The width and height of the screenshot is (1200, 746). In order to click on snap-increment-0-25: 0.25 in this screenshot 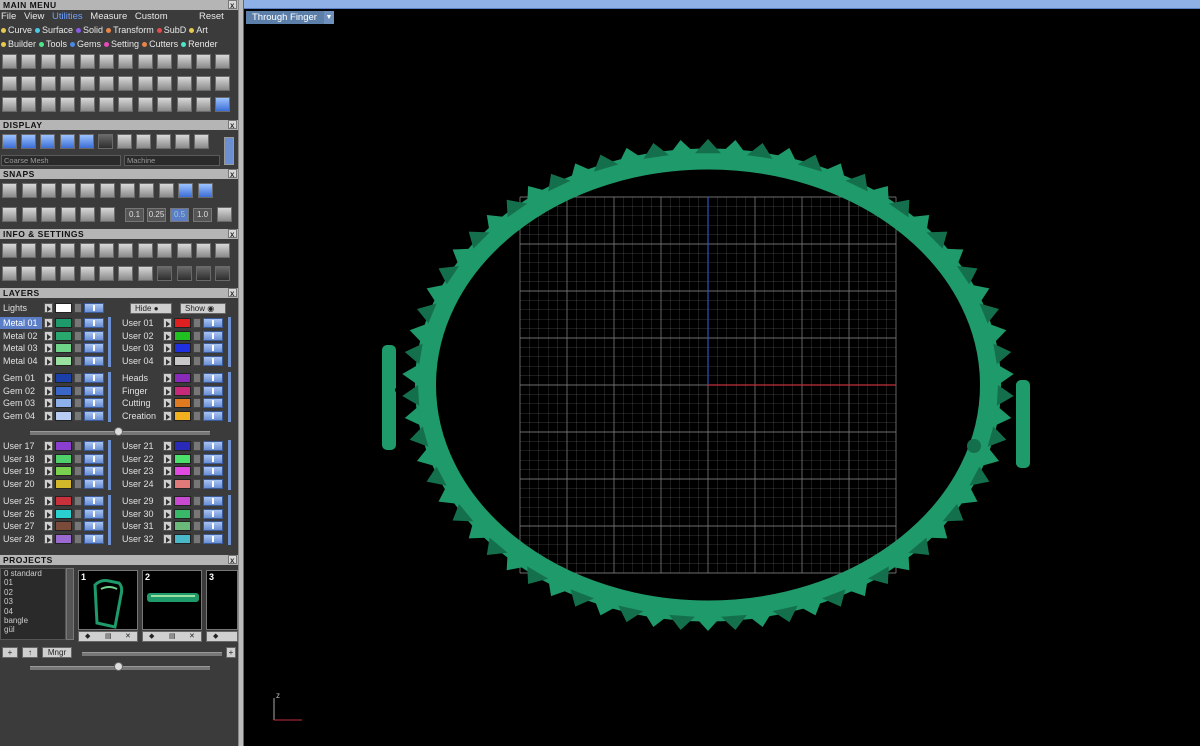, I will do `click(156, 215)`.